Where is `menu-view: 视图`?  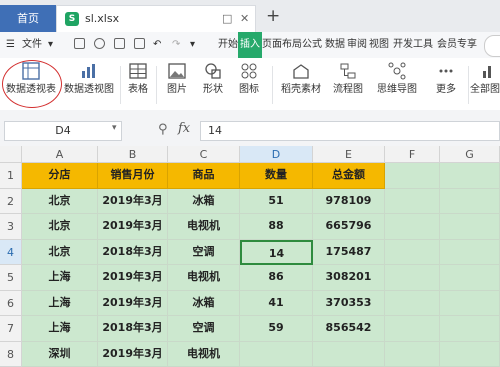
menu-view: 视图 is located at coordinates (379, 45).